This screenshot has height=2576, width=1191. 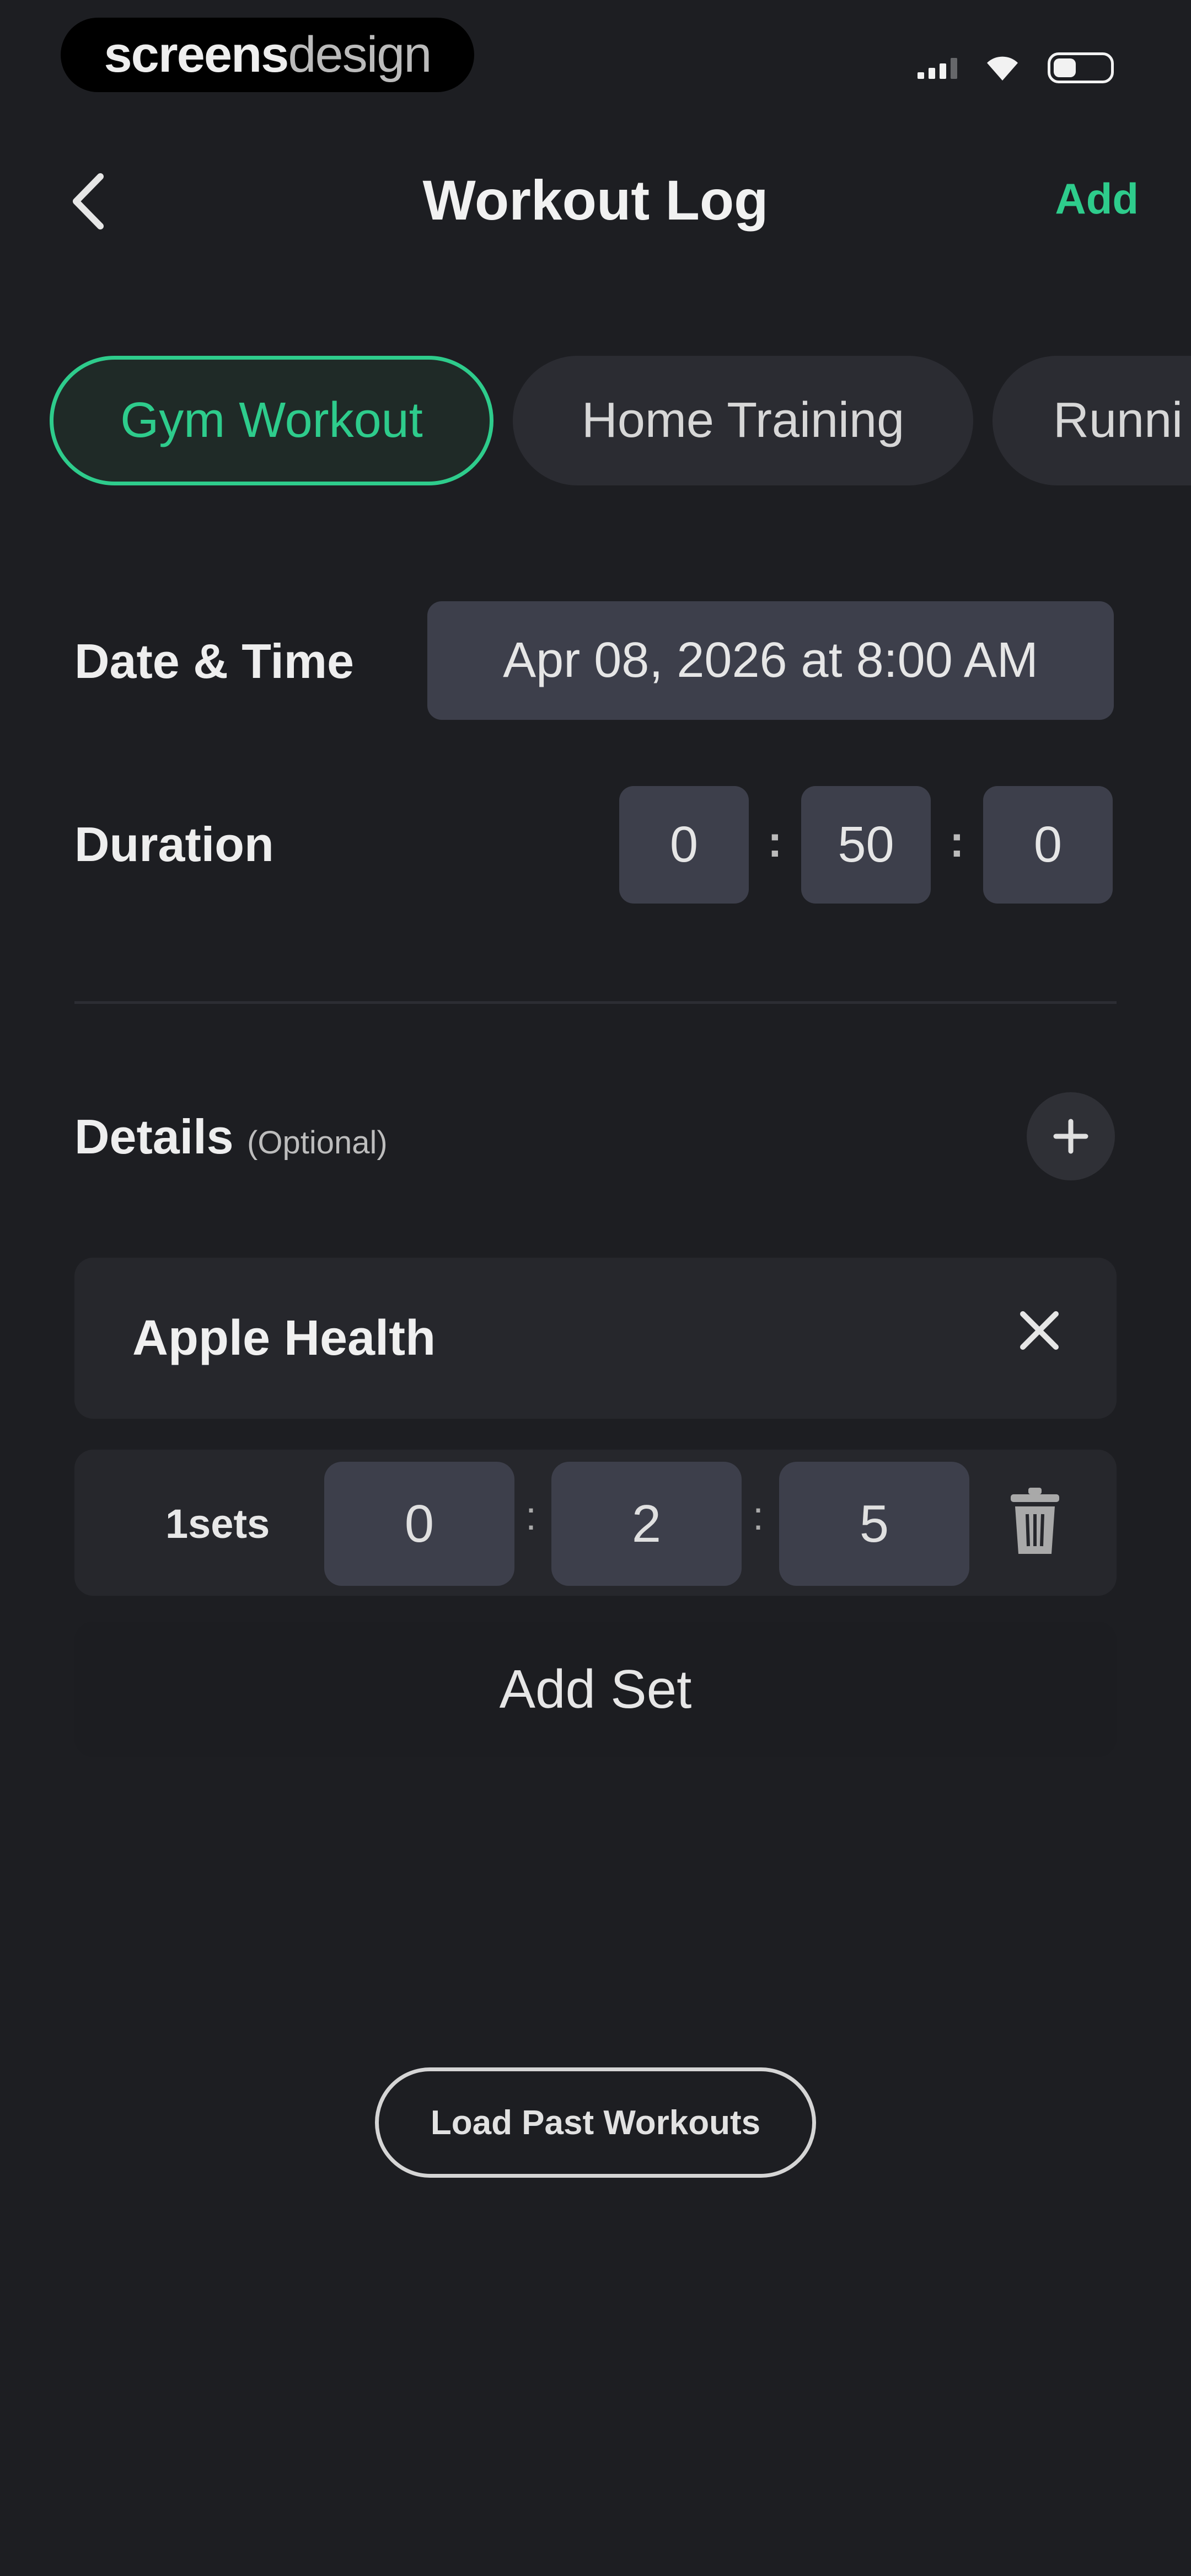 I want to click on page-title: Workout Log, so click(x=595, y=200).